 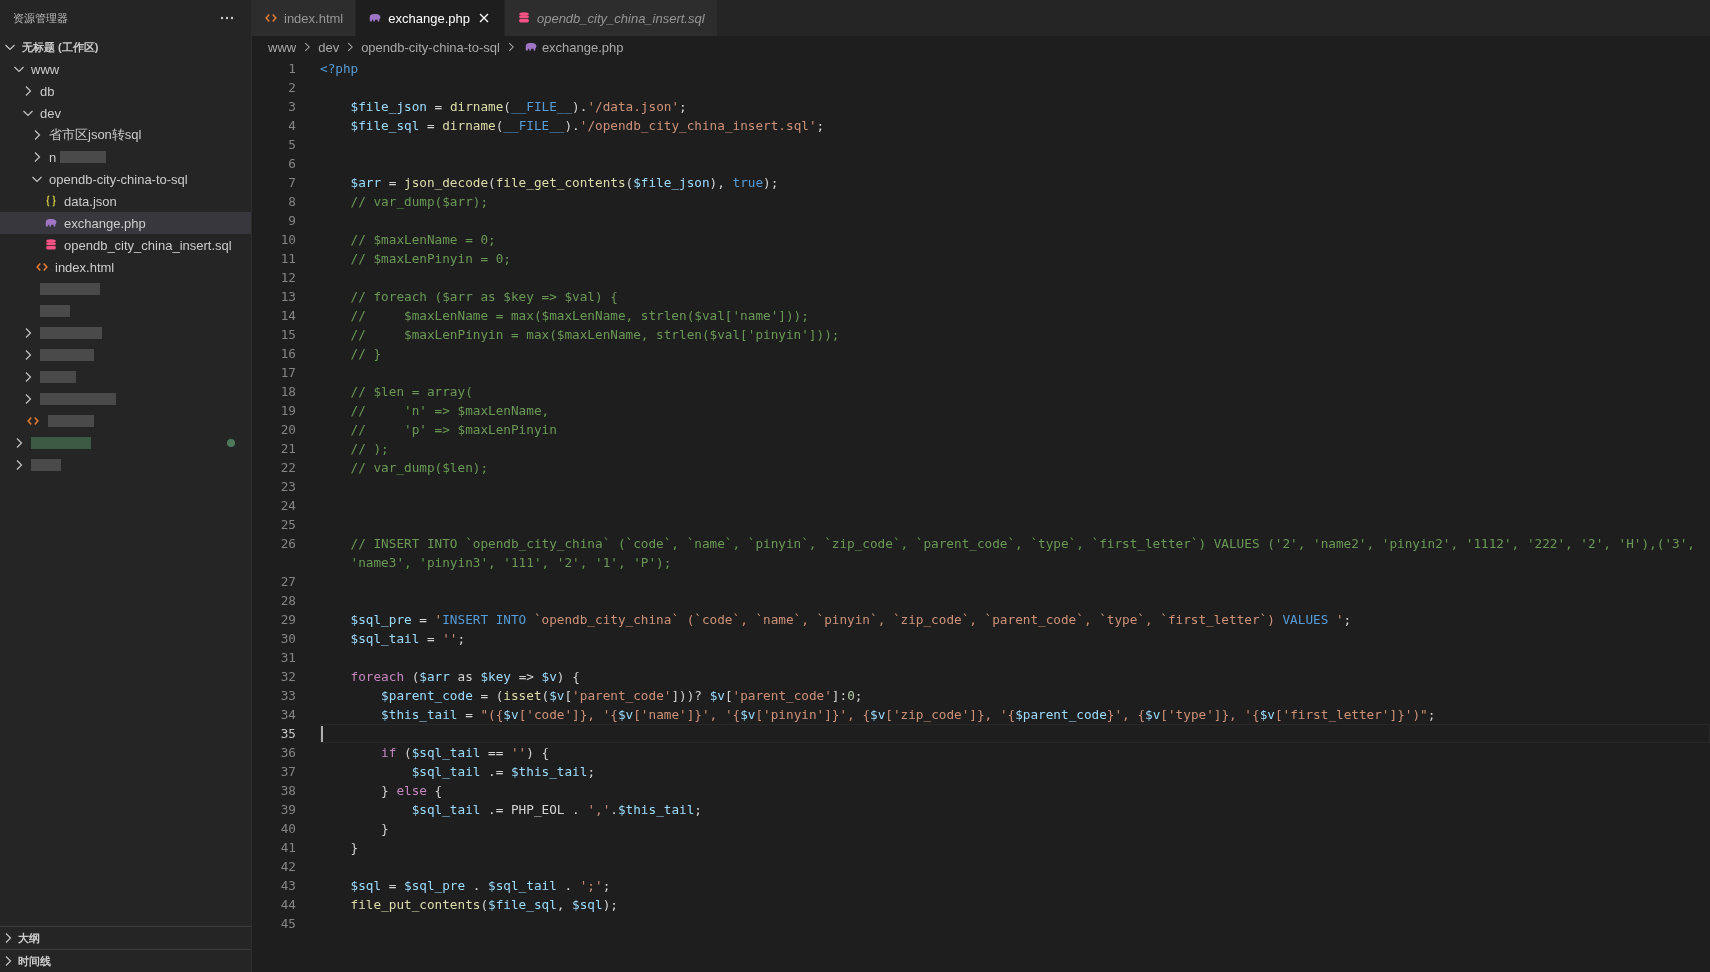 What do you see at coordinates (1022, 544) in the screenshot?
I see `code-line: // INSERT INTO `opendb_city_china` (`code`, `name`, `pinyin`, `zip_code`, `parent_code`, `type`, `first_letter`) VALUES ('2', 'name2', 'pinyin2', '1112', '222', '2', 'H'),('3',` at bounding box center [1022, 544].